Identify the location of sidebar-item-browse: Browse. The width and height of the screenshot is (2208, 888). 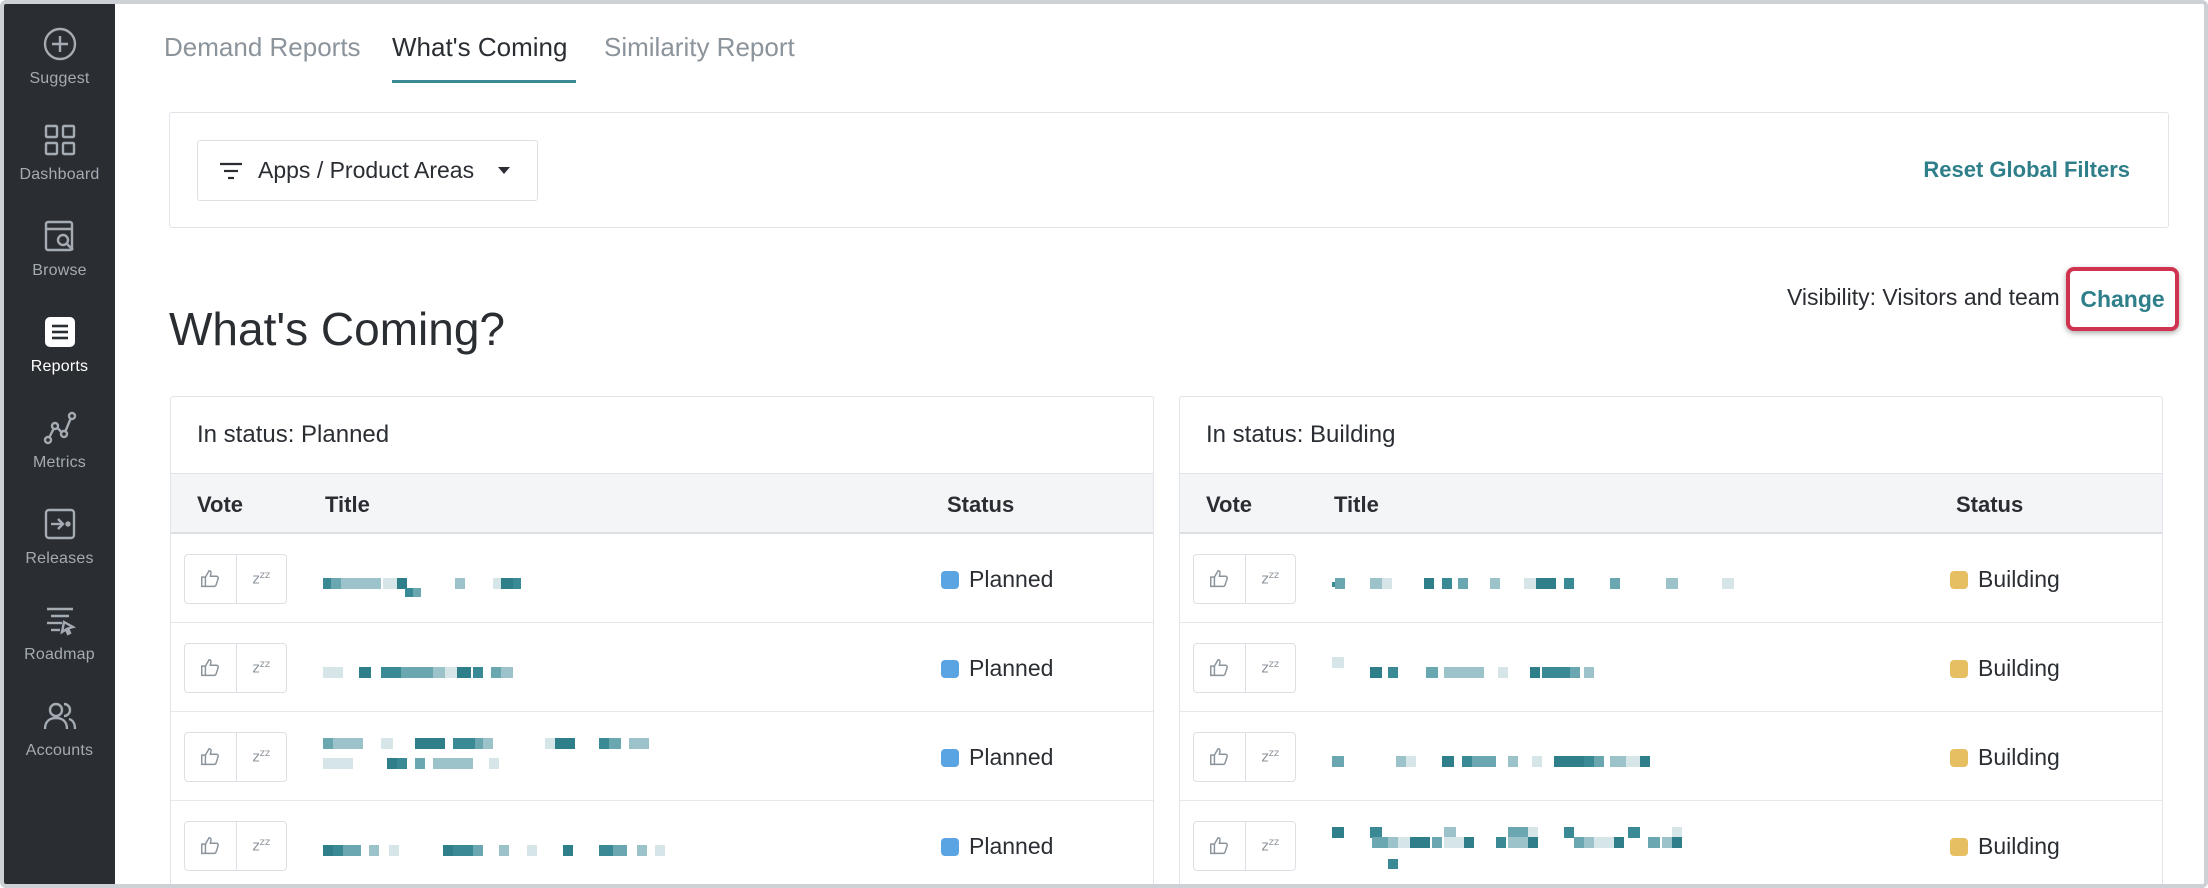
(59, 244).